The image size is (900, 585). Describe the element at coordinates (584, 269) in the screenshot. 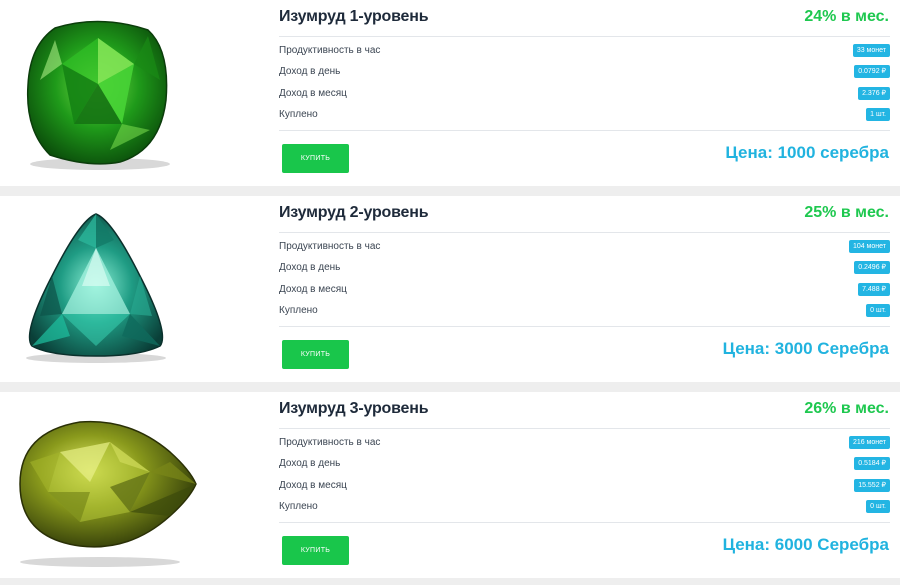

I see `stat-row-daily-income: Доход в день 0.2496 ₽` at that location.